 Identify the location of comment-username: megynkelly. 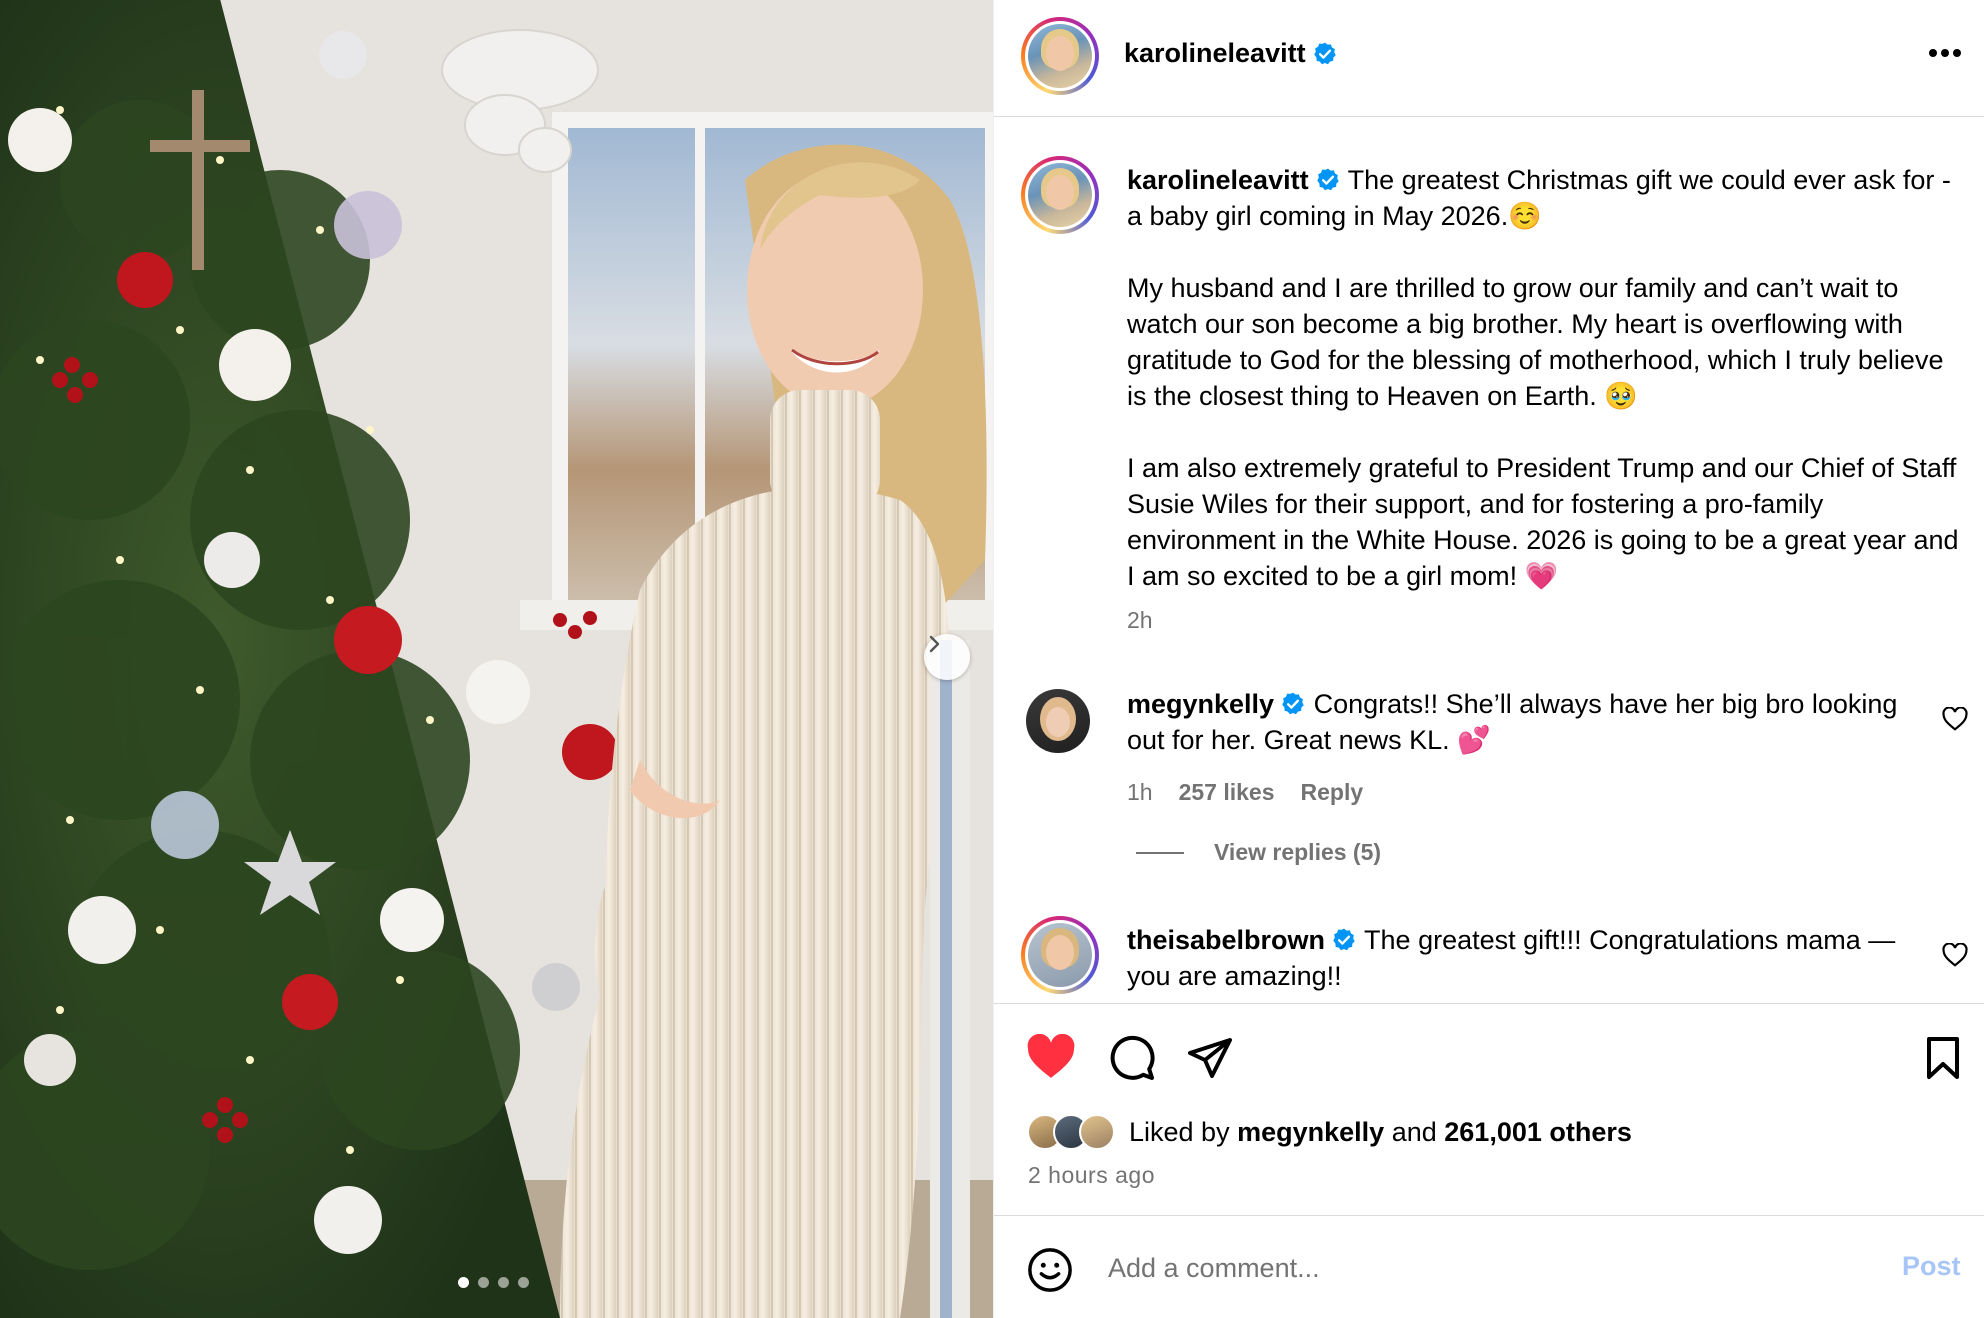
(1200, 704).